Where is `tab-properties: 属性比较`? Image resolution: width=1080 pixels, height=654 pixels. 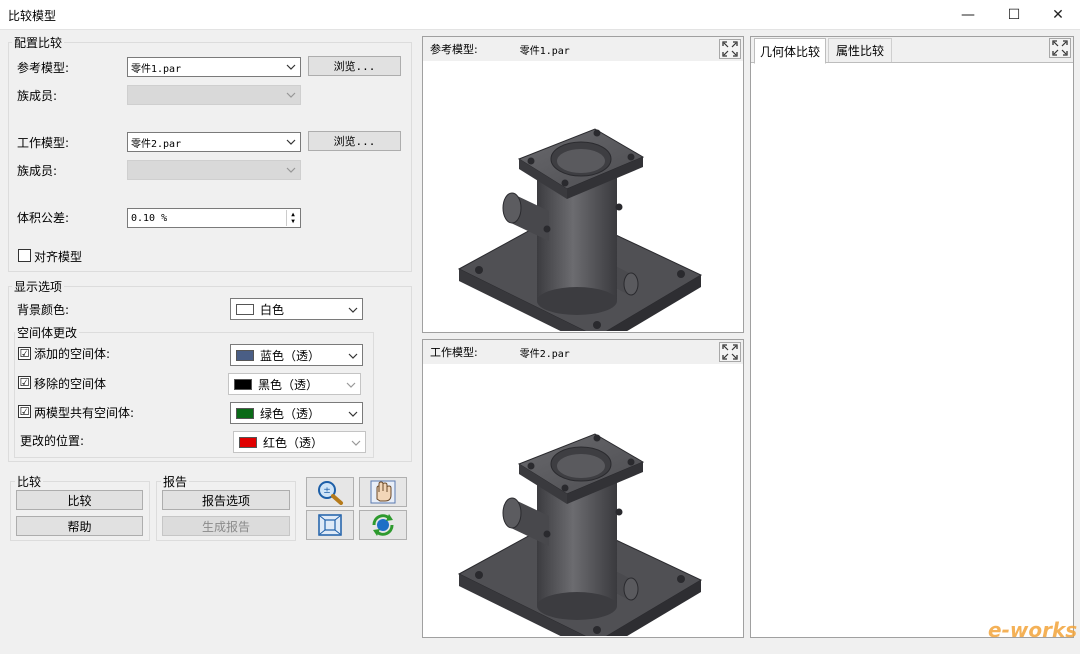
tab-properties: 属性比较 is located at coordinates (860, 50).